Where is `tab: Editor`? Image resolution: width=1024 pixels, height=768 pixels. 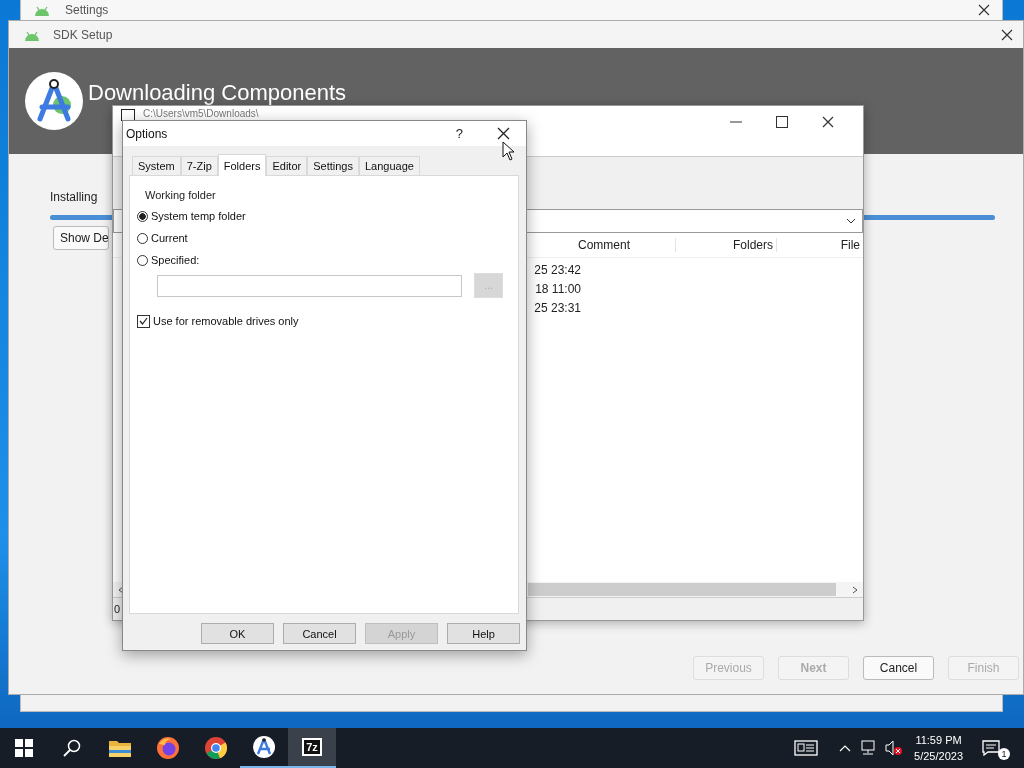 tab: Editor is located at coordinates (287, 165).